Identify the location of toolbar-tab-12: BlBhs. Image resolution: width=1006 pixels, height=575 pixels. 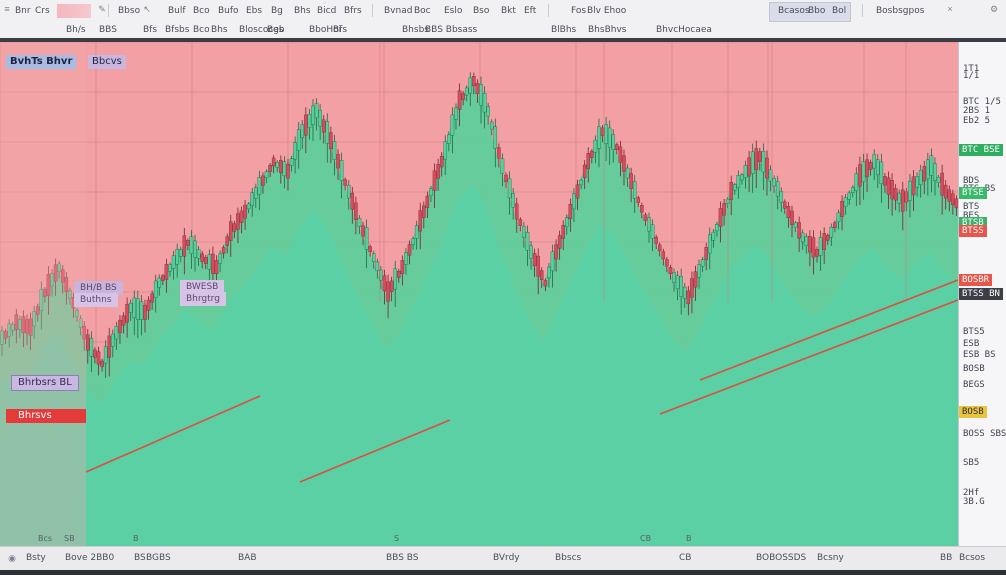
(563, 30).